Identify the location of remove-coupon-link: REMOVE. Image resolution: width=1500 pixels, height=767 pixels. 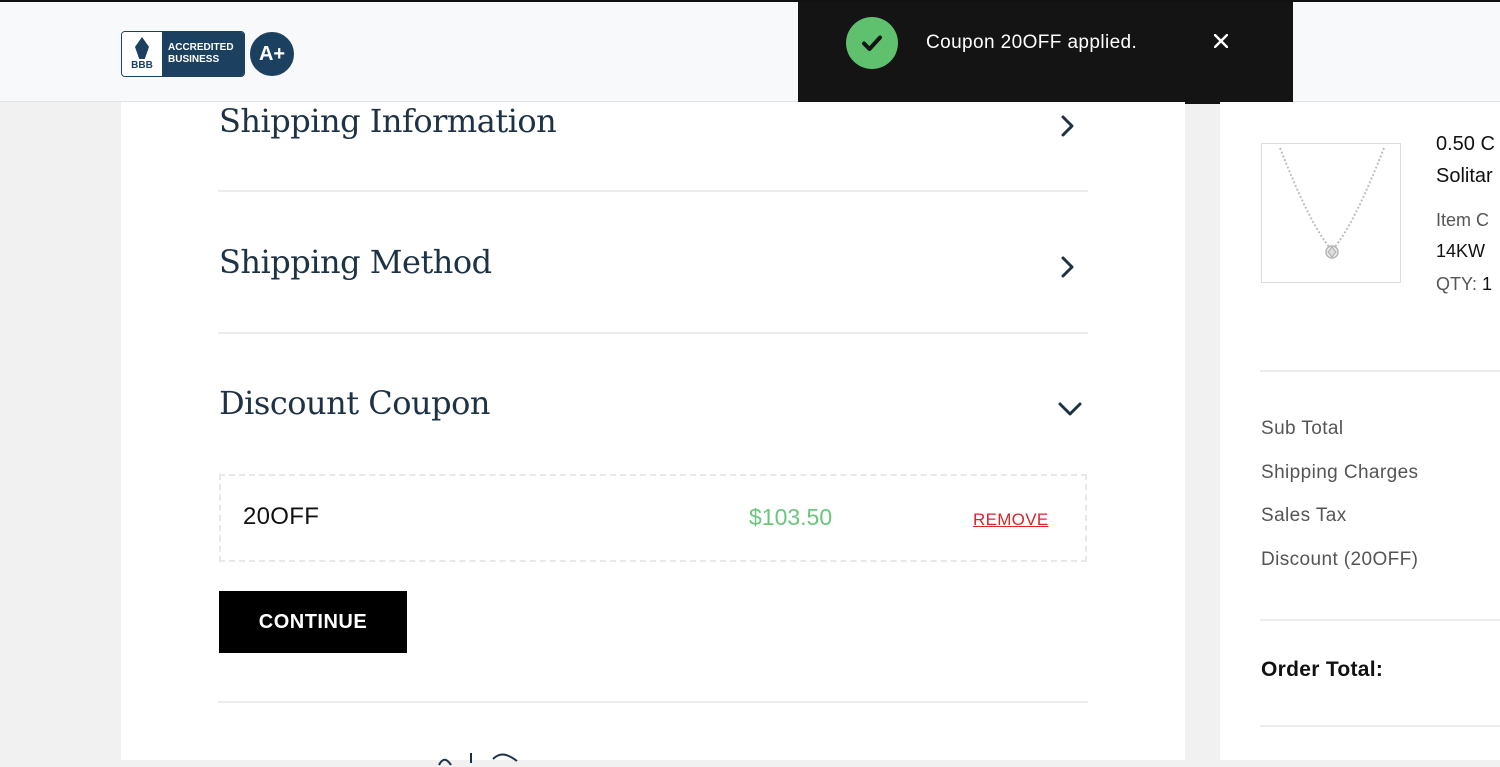
(1010, 520).